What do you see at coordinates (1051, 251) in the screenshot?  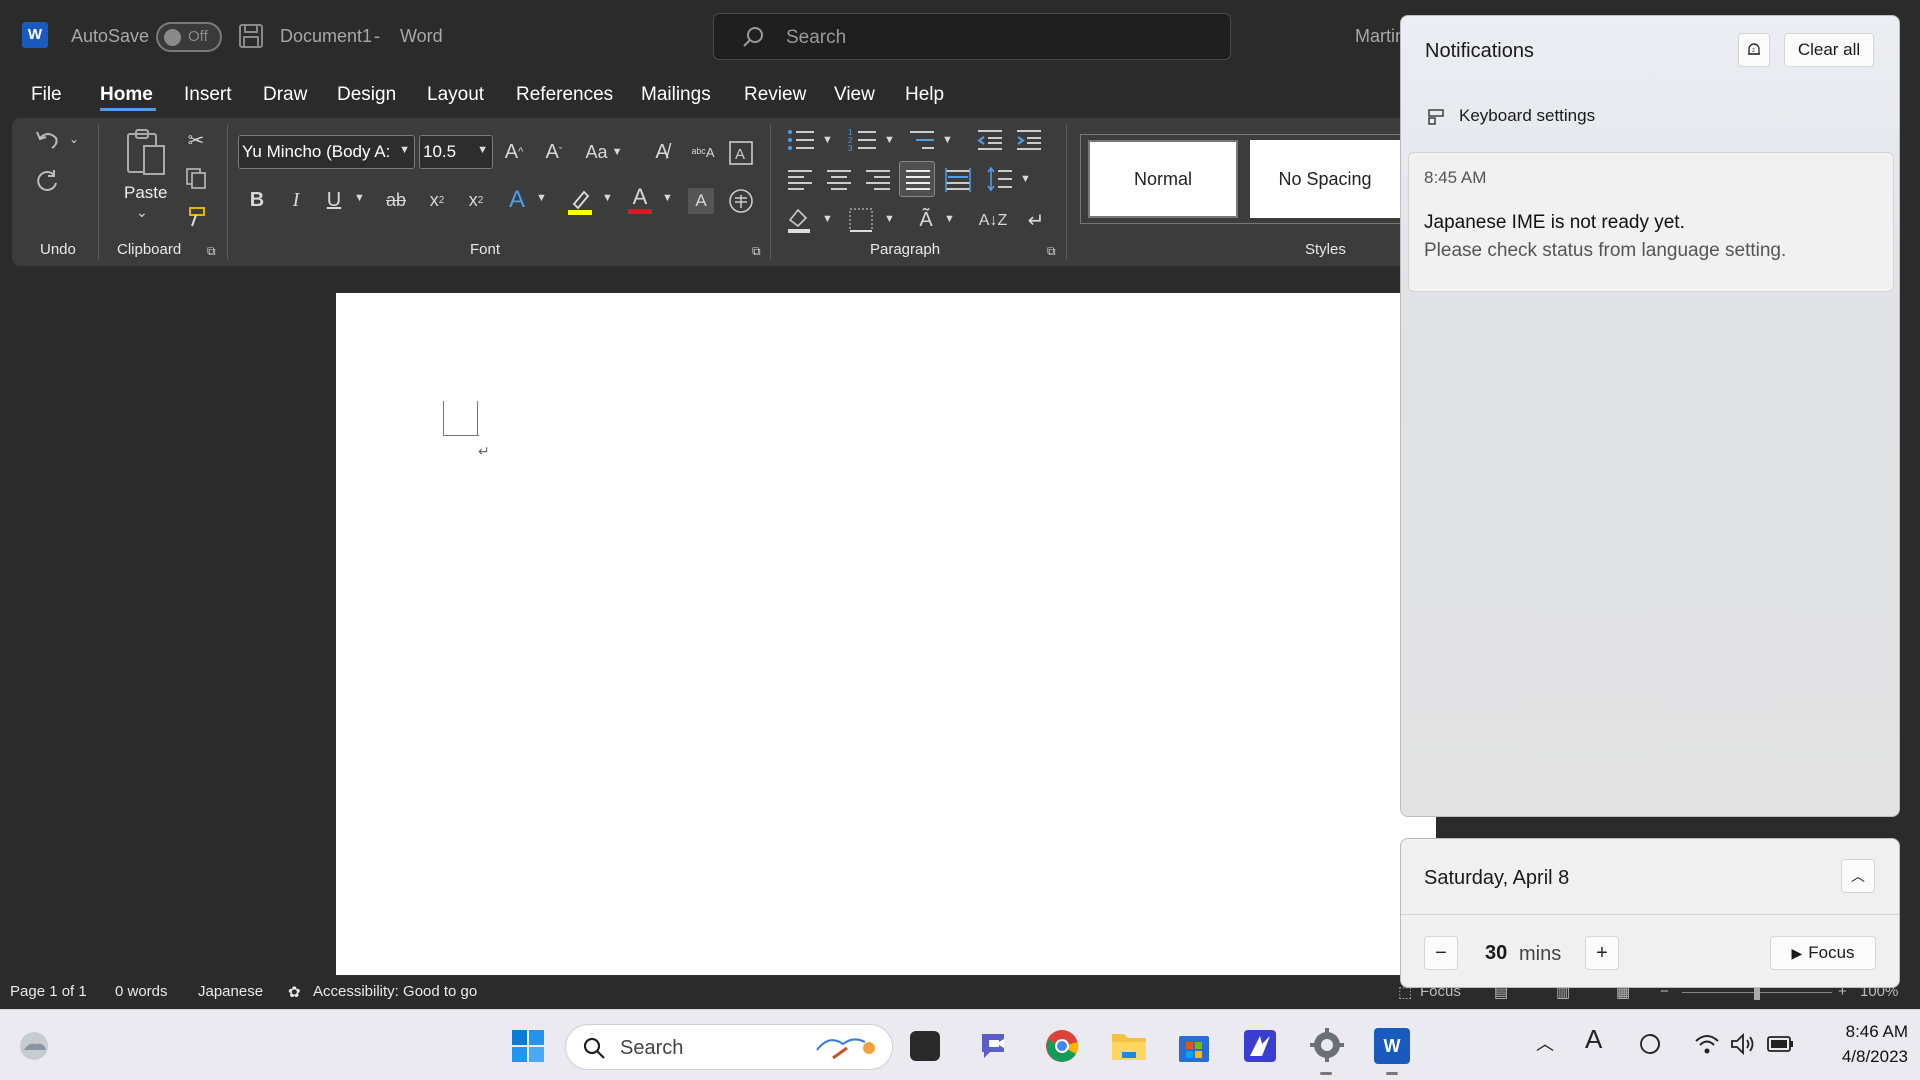 I see `paragraph-launcher-icon: ⧉` at bounding box center [1051, 251].